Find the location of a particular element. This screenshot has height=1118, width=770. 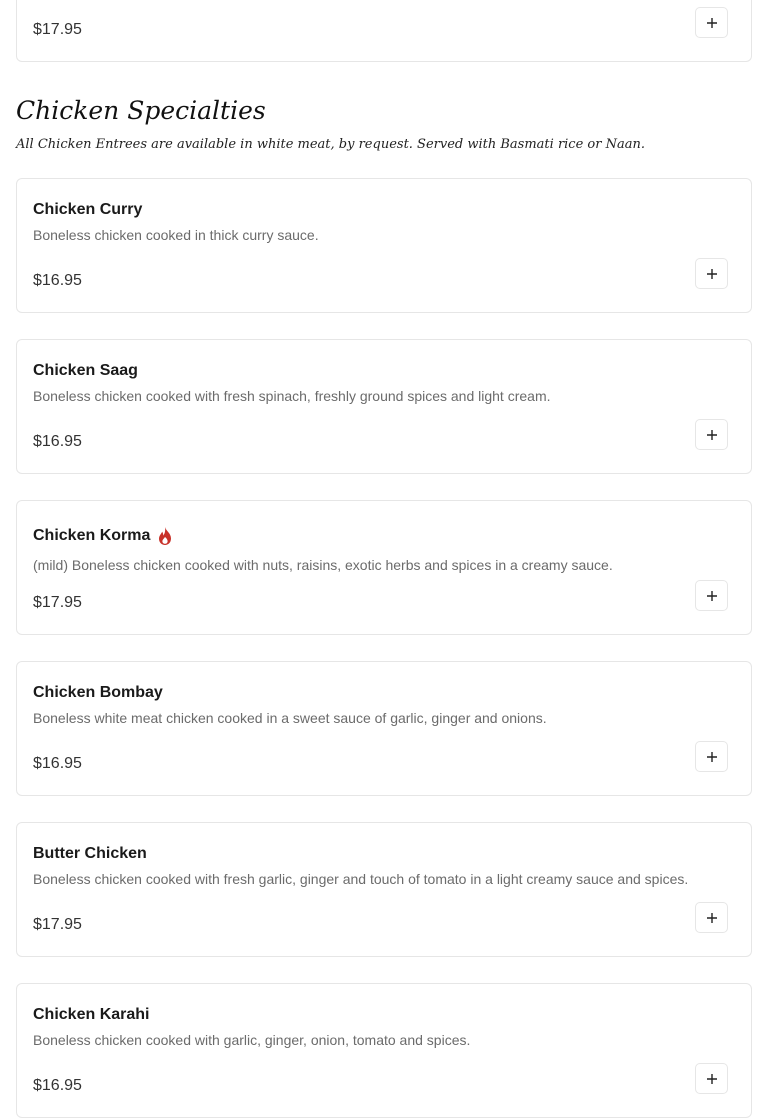

item-name-text: Chicken Saag is located at coordinates (85, 370).